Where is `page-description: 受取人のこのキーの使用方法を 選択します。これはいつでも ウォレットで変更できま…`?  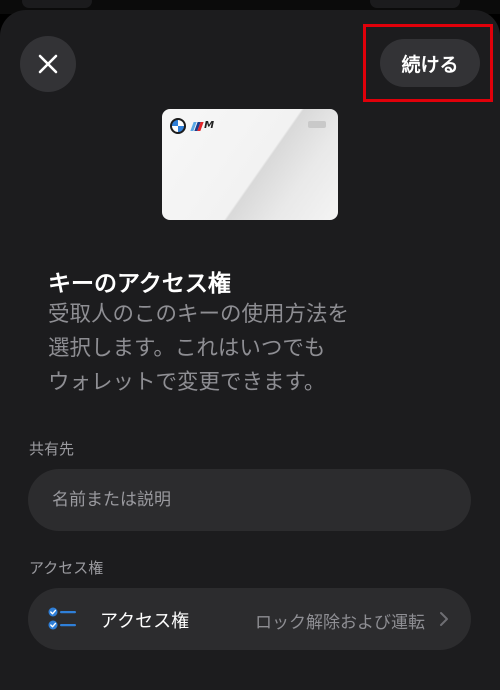
page-description: 受取人のこのキーの使用方法を 選択します。これはいつでも ウォレットで変更できま… is located at coordinates (258, 349).